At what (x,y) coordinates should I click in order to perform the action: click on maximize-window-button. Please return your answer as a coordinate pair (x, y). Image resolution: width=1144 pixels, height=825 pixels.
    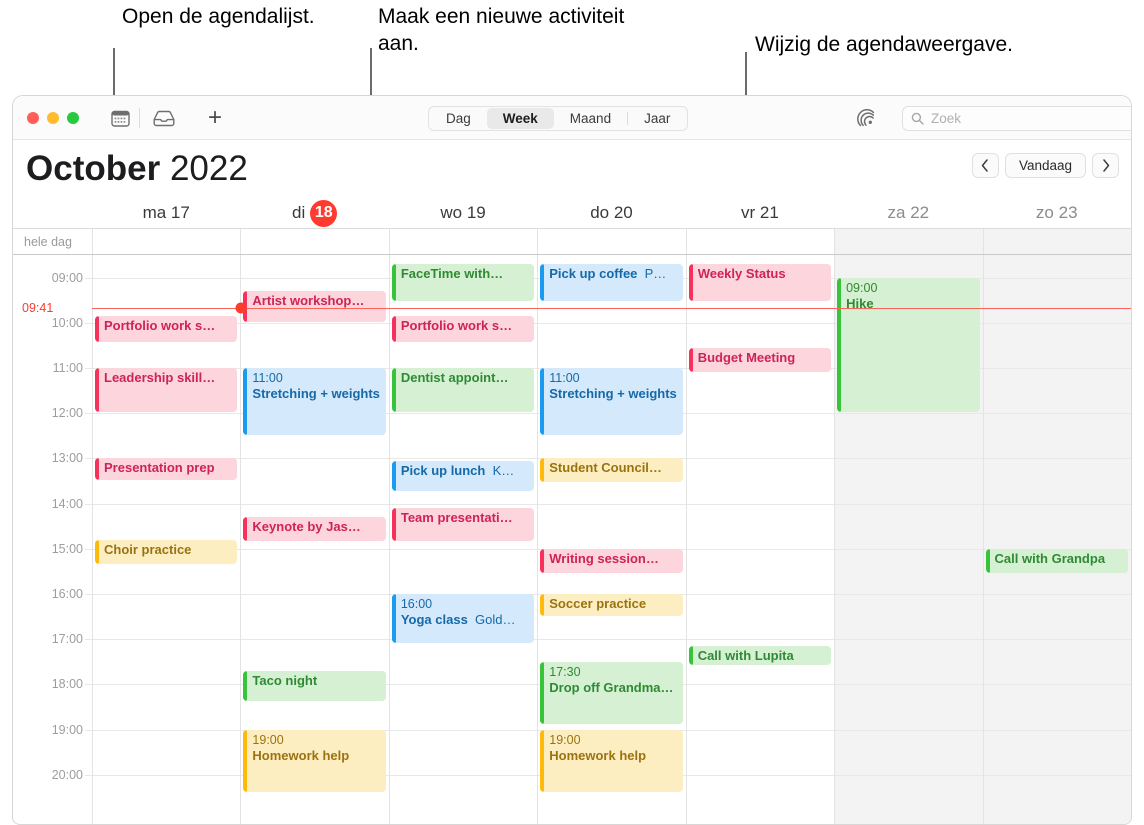
    Looking at the image, I should click on (73, 118).